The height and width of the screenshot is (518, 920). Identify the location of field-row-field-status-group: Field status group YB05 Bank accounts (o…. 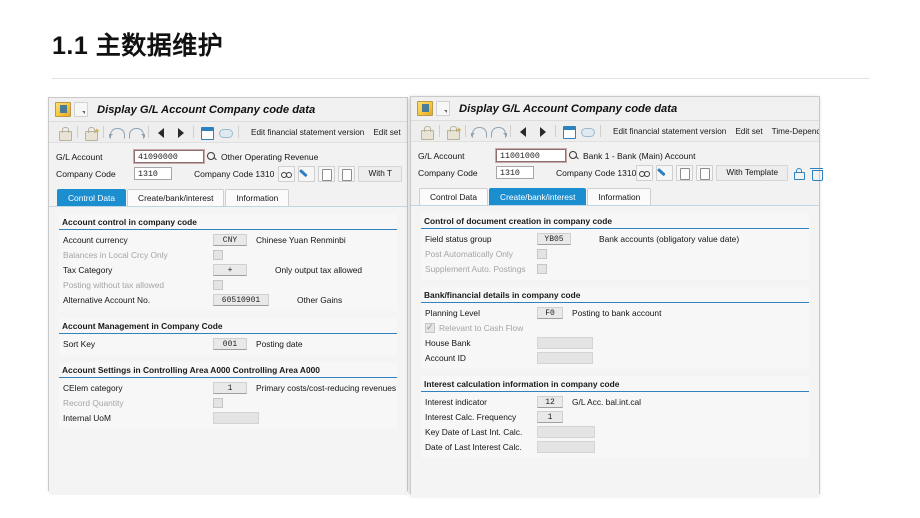
(615, 238).